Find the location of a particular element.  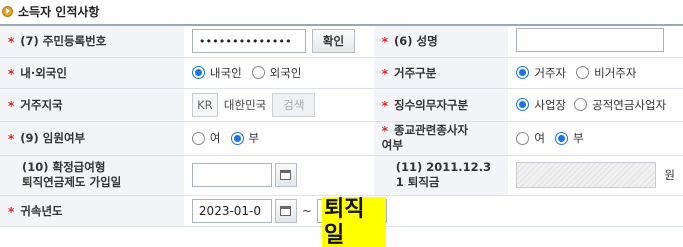

radio-label: 사업장 is located at coordinates (550, 104).